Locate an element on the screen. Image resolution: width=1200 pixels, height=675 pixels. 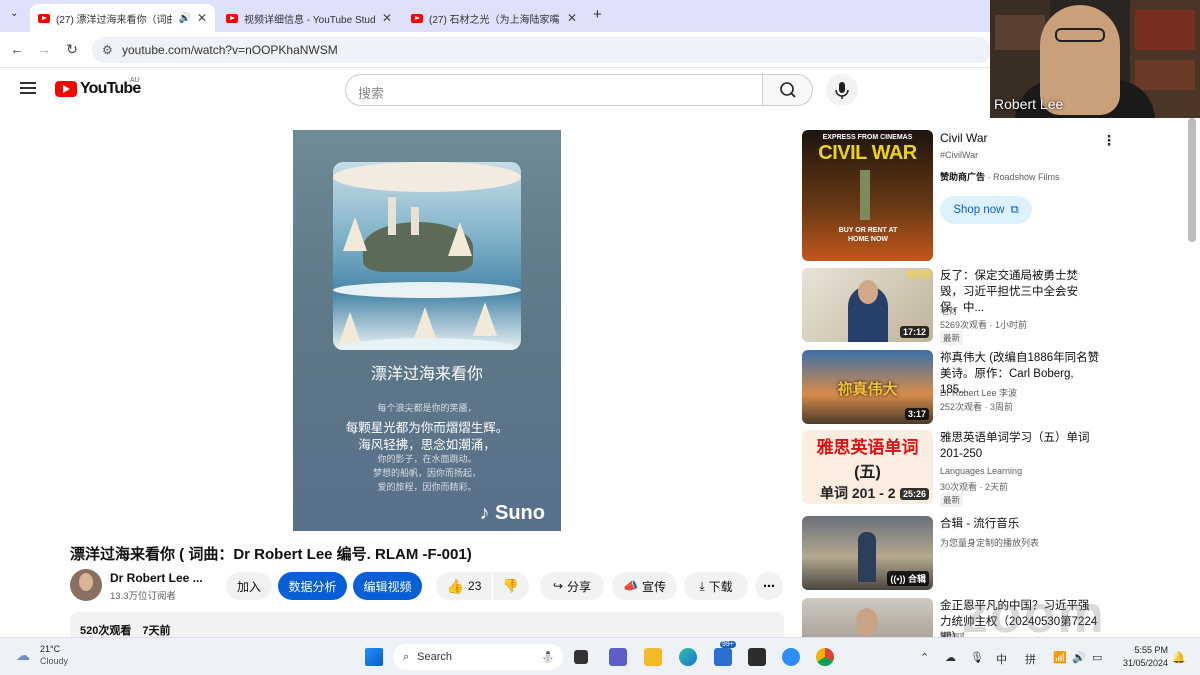
like-count: 23 is located at coordinates (475, 586).